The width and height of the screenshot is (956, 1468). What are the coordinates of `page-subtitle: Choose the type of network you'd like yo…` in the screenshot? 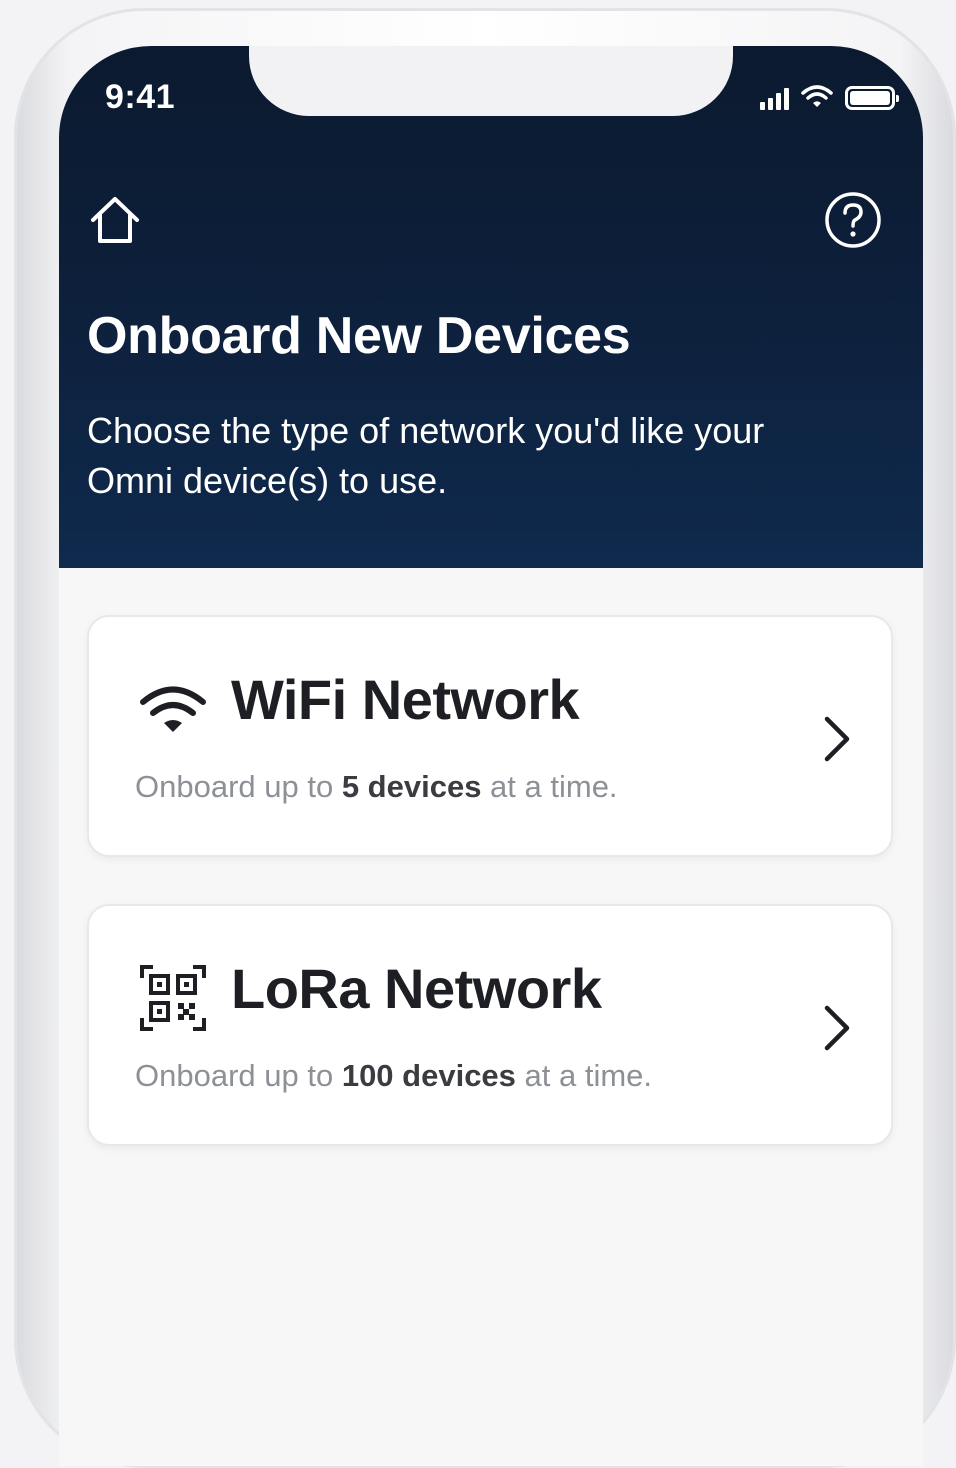 It's located at (426, 455).